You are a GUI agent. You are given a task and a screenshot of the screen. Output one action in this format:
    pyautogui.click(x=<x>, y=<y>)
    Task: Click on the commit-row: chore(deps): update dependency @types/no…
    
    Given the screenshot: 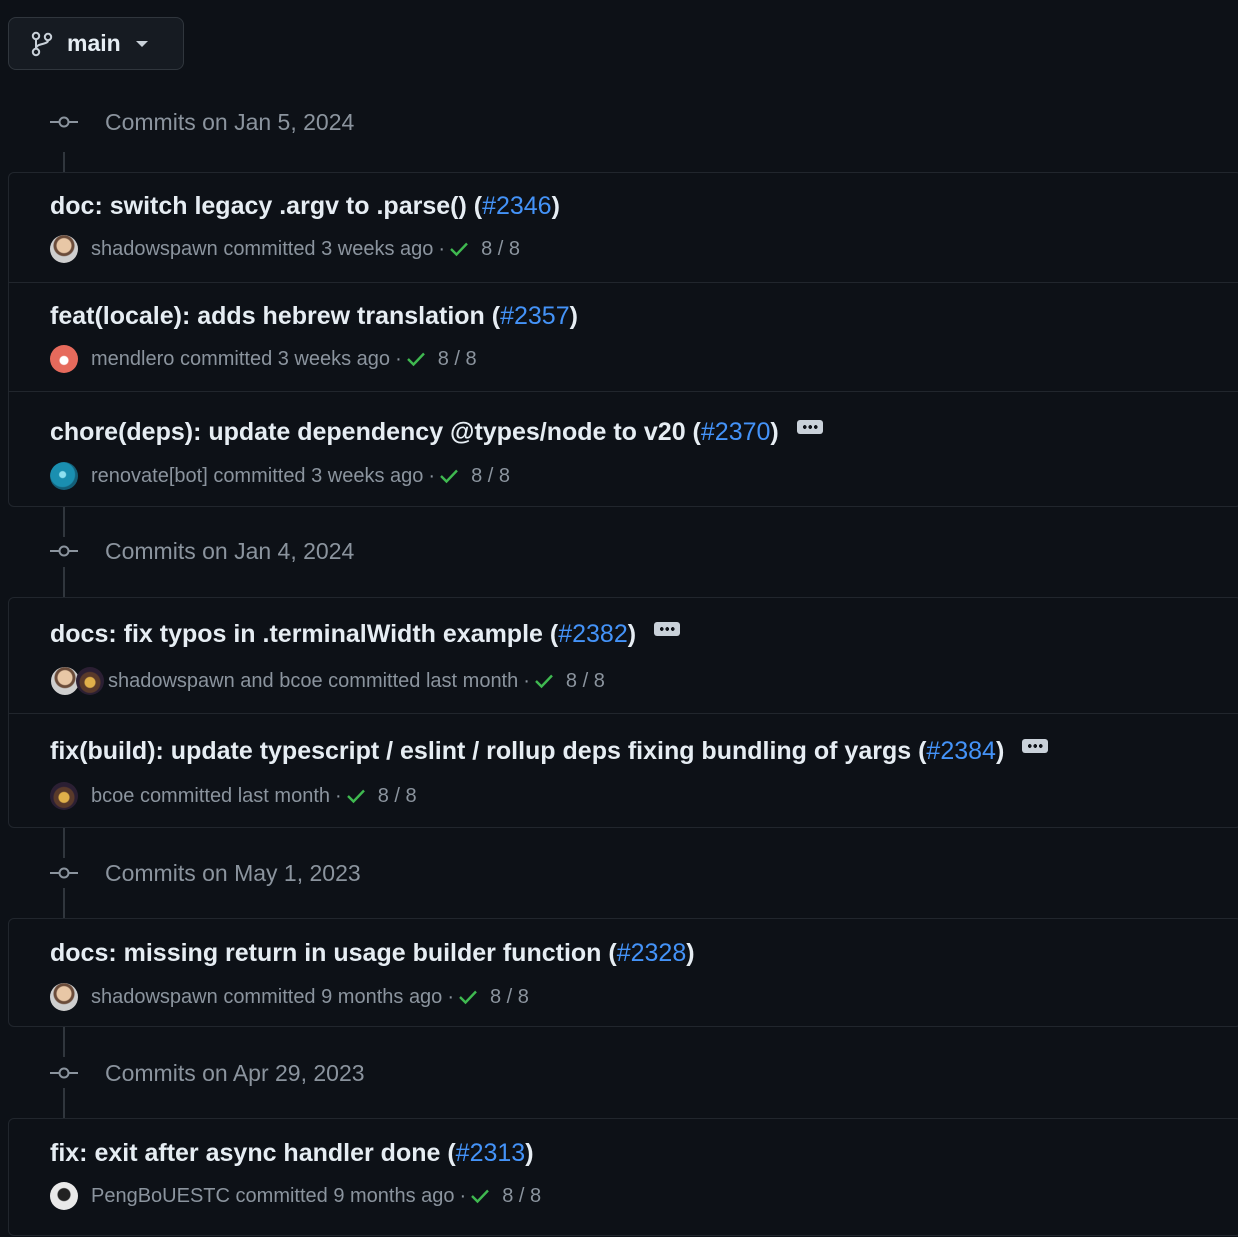 What is the action you would take?
    pyautogui.click(x=623, y=449)
    